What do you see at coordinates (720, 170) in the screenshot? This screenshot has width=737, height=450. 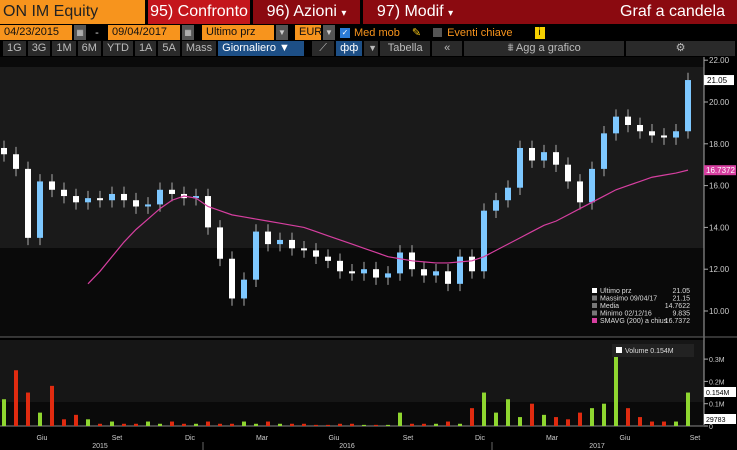 I see `sma-tag-label: 16.7372` at bounding box center [720, 170].